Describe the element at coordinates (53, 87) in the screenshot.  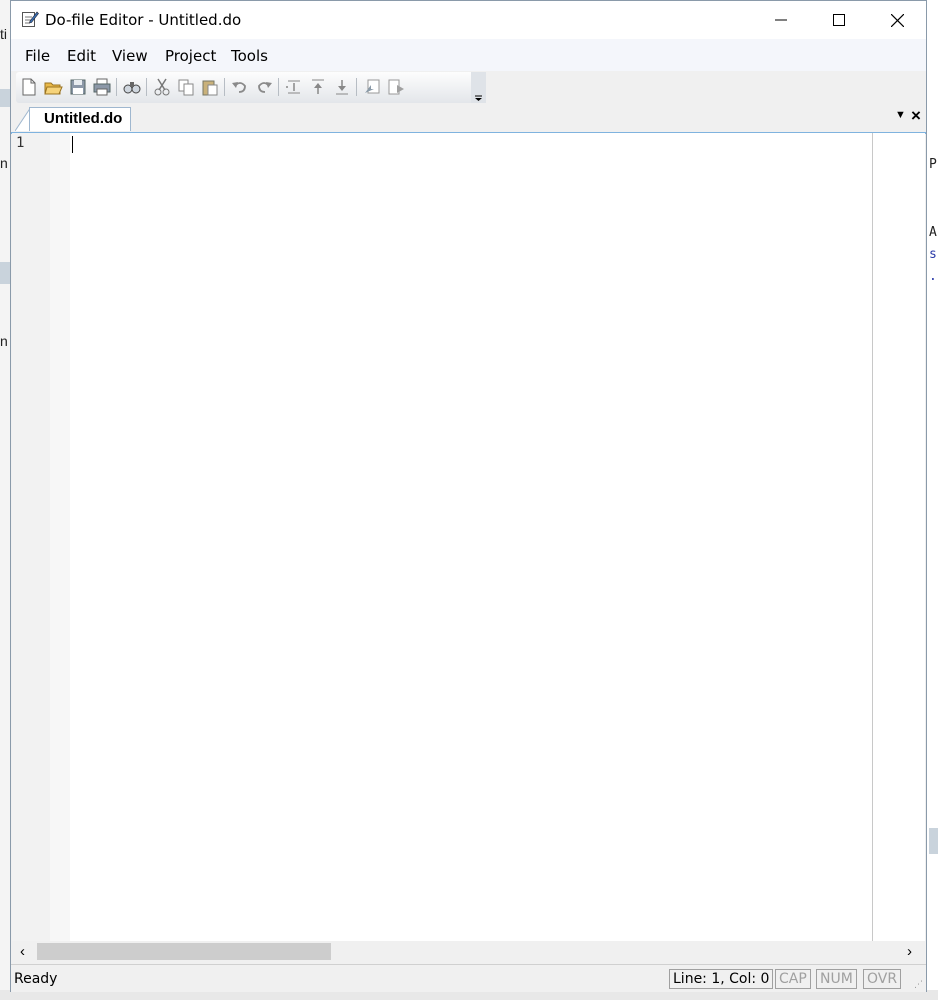
I see `open-icon` at that location.